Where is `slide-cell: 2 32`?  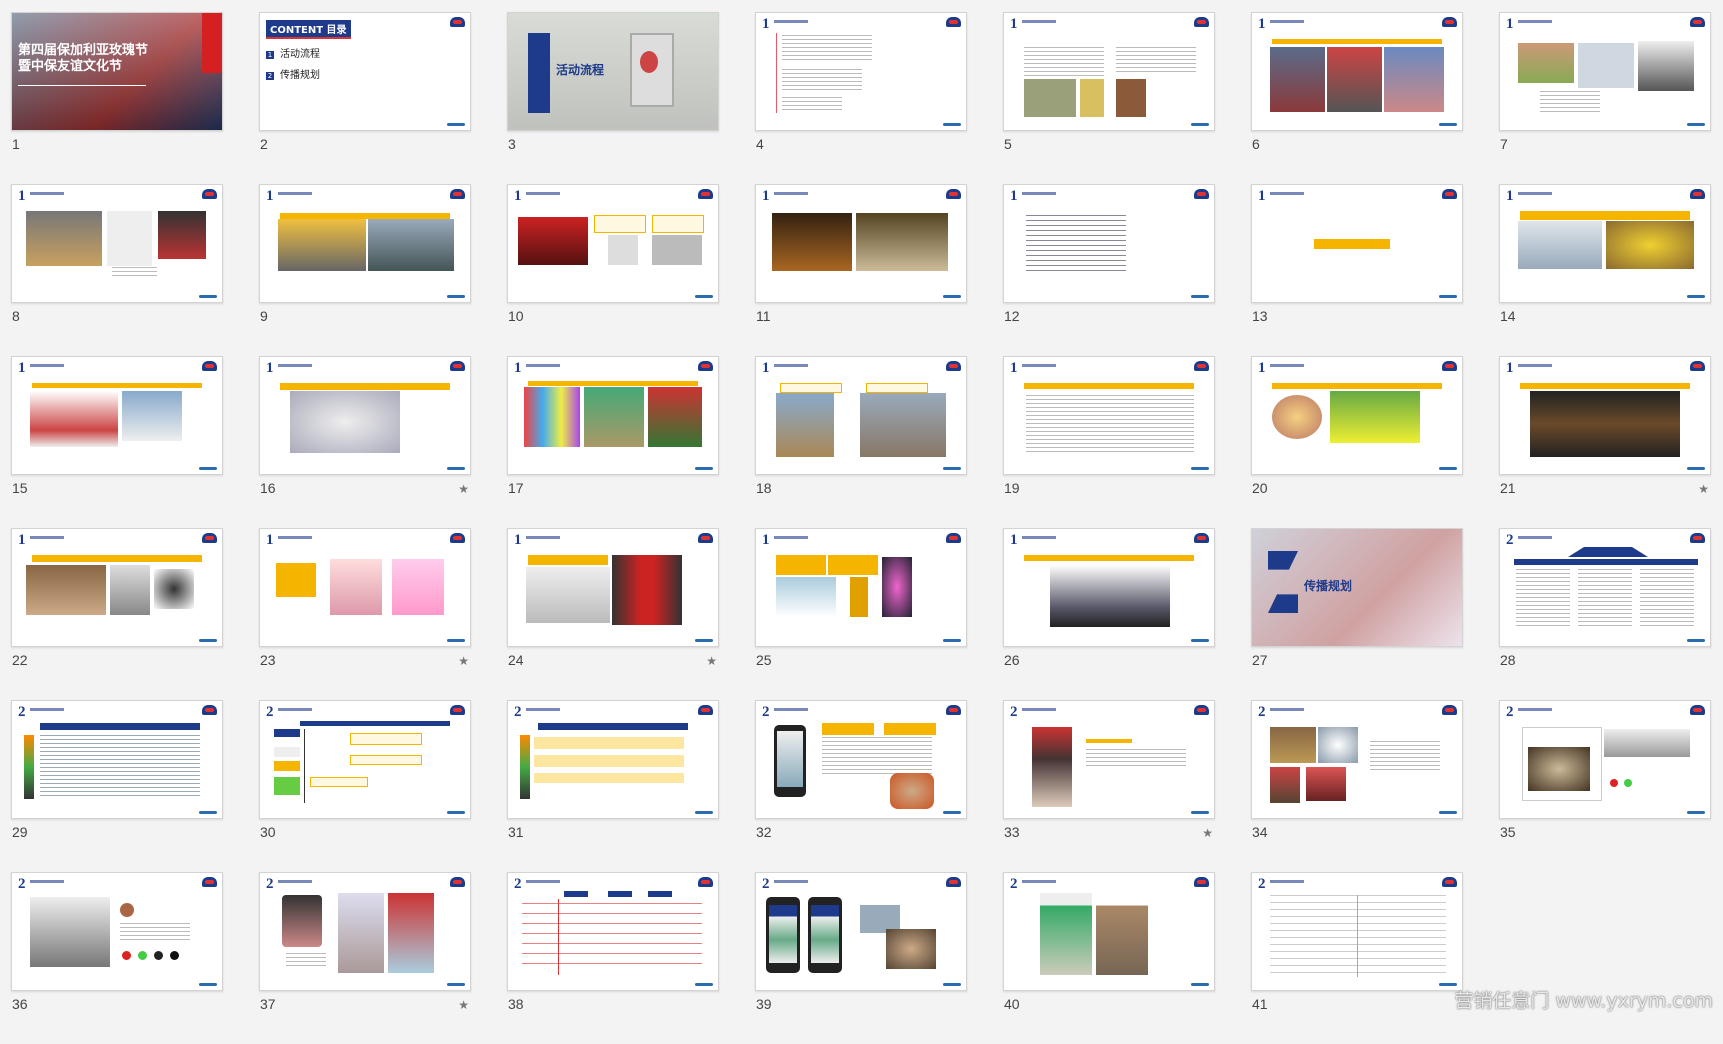 slide-cell: 2 32 is located at coordinates (861, 786).